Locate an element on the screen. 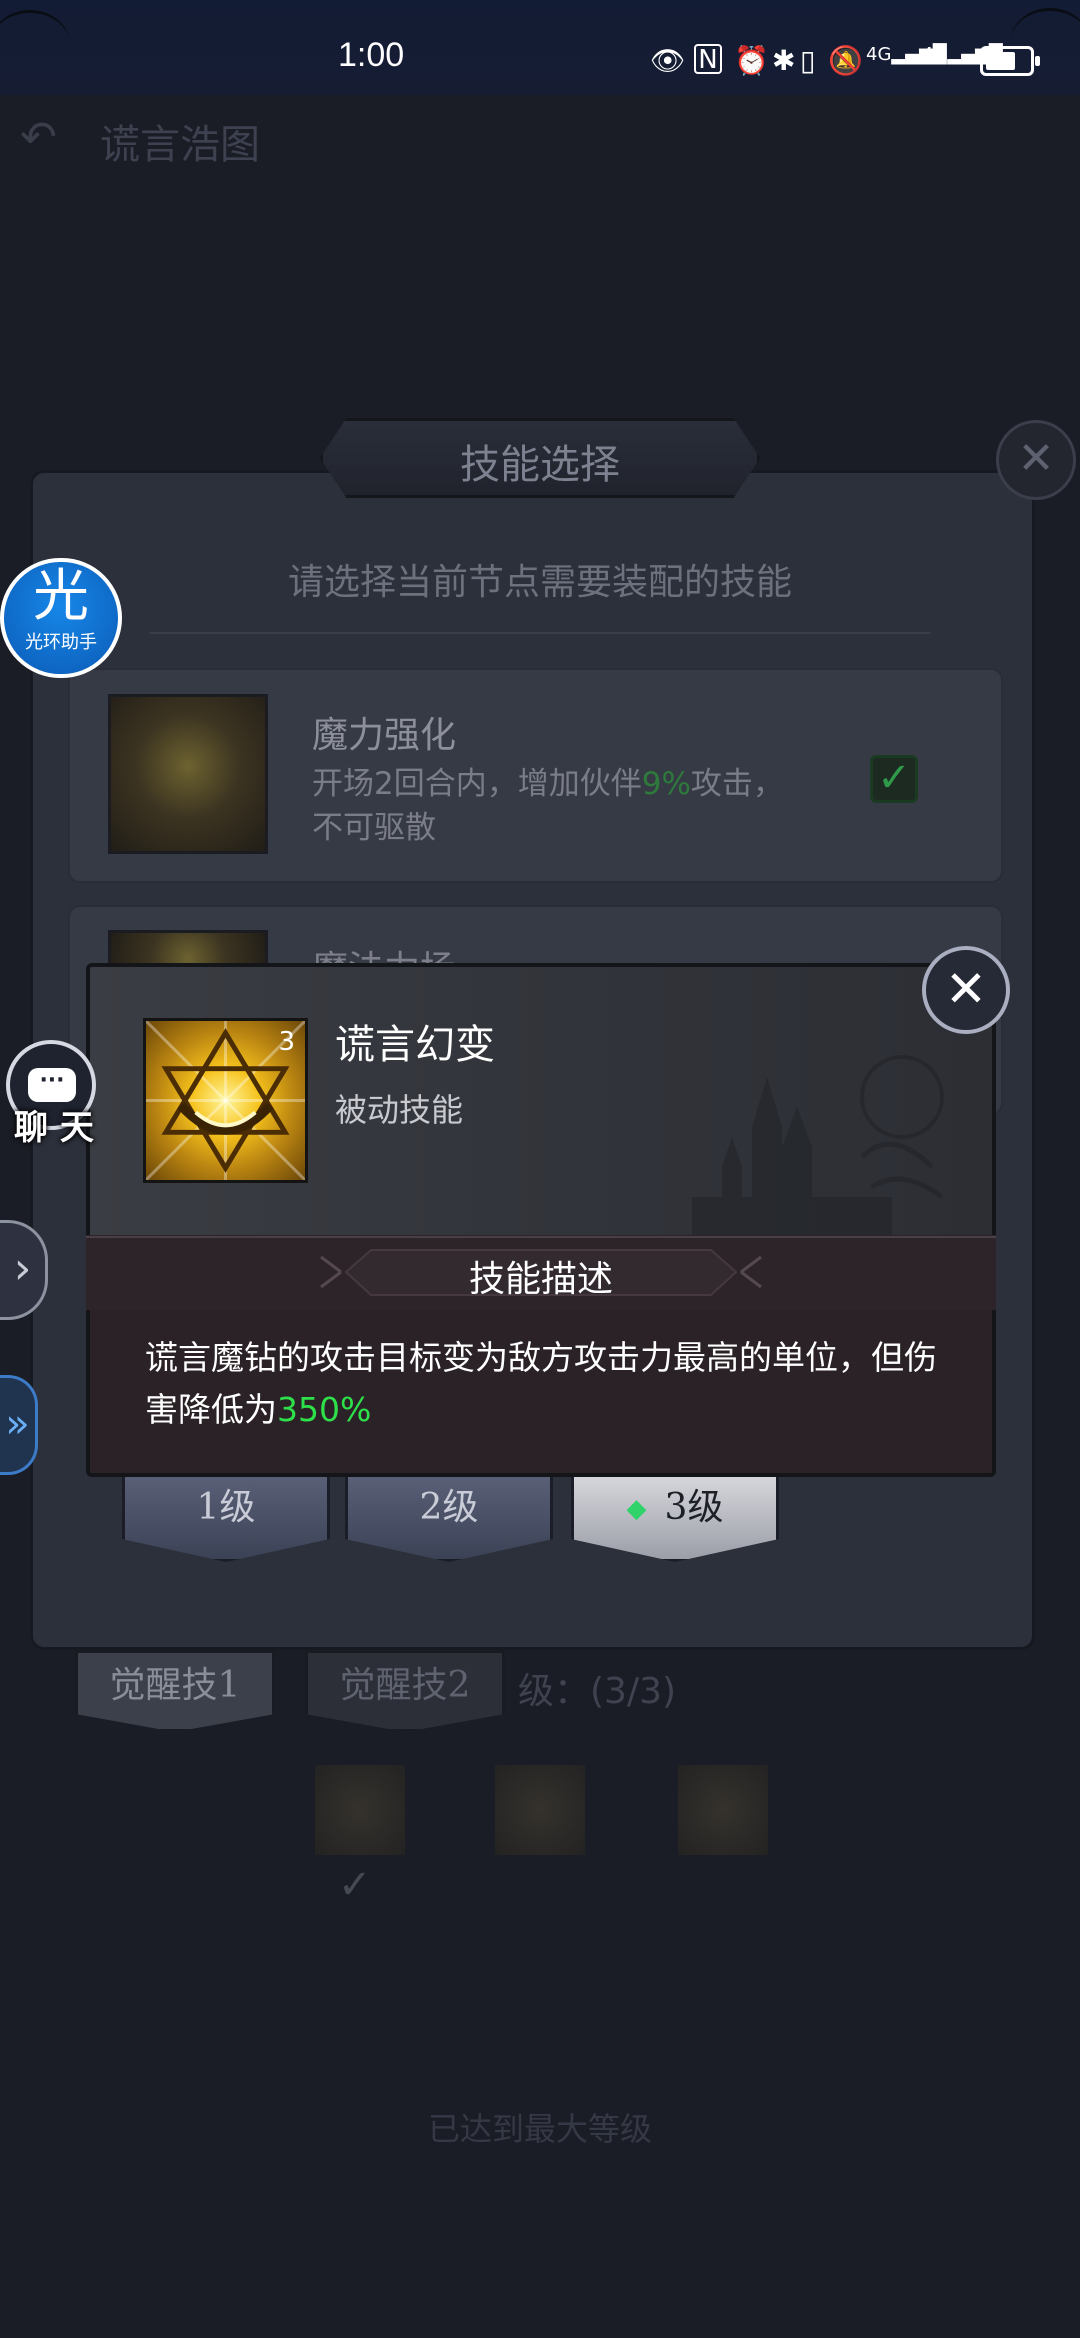  branch-decoration is located at coordinates (35, 45).